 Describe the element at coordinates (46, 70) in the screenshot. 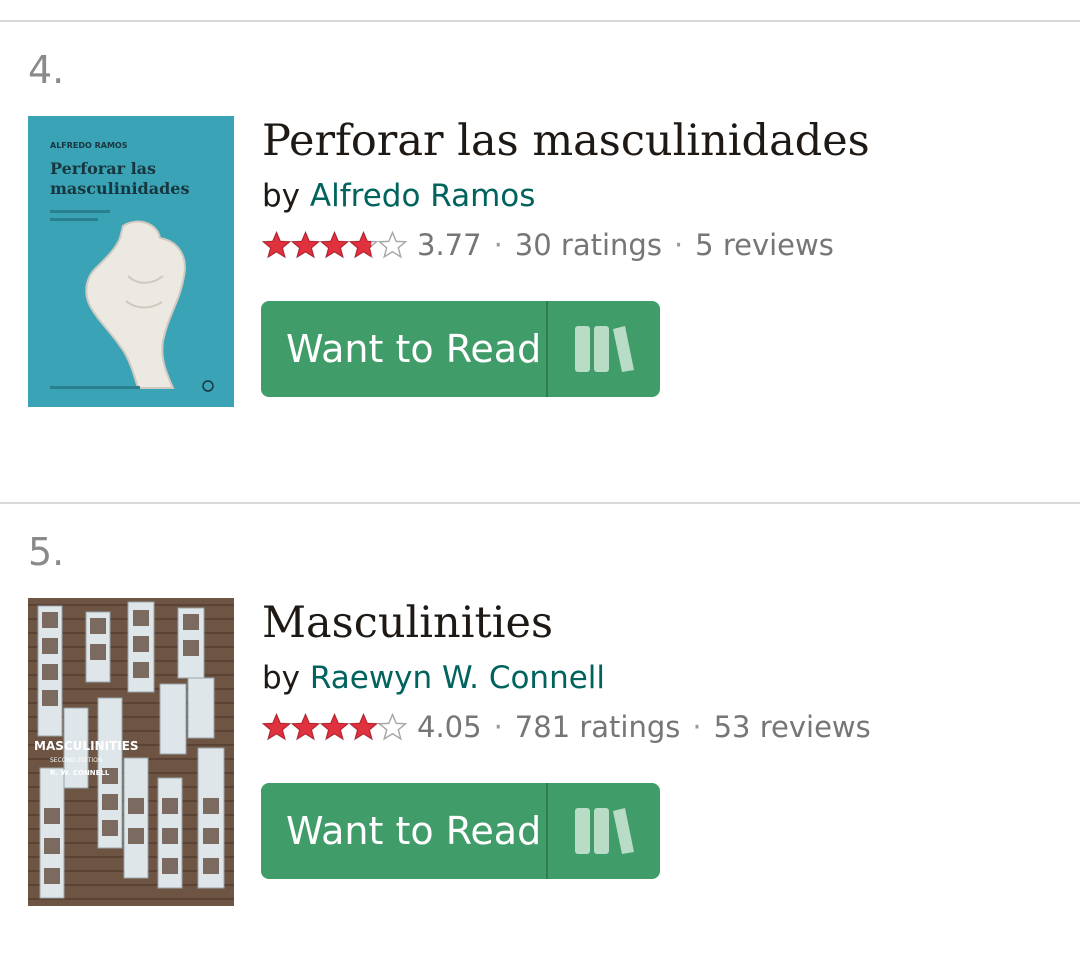

I see `book-rank: 4.` at that location.